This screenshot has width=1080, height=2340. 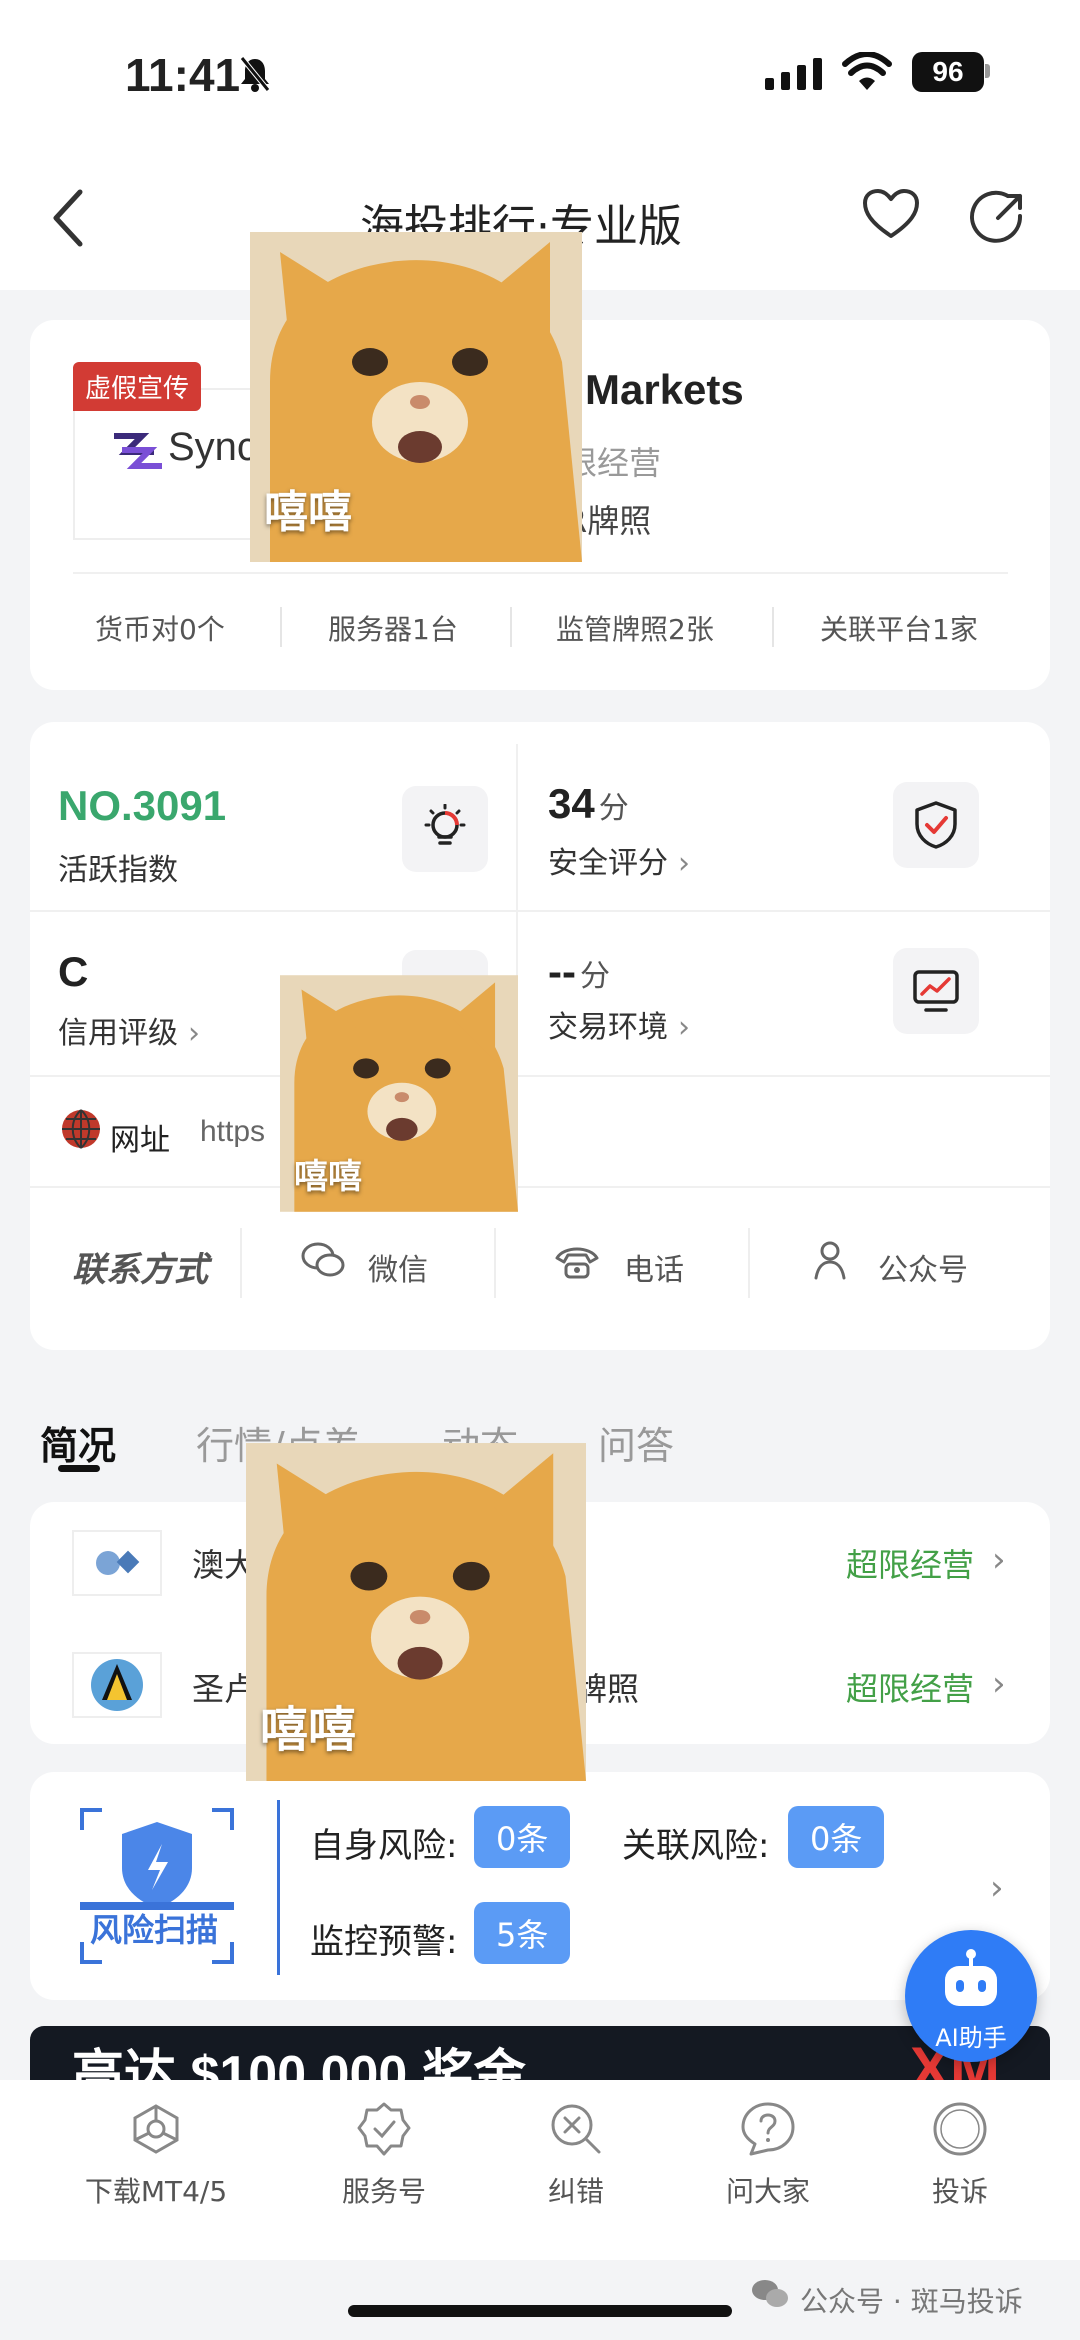 I want to click on risk-scan-badge: 风险扫描, so click(x=154, y=1930).